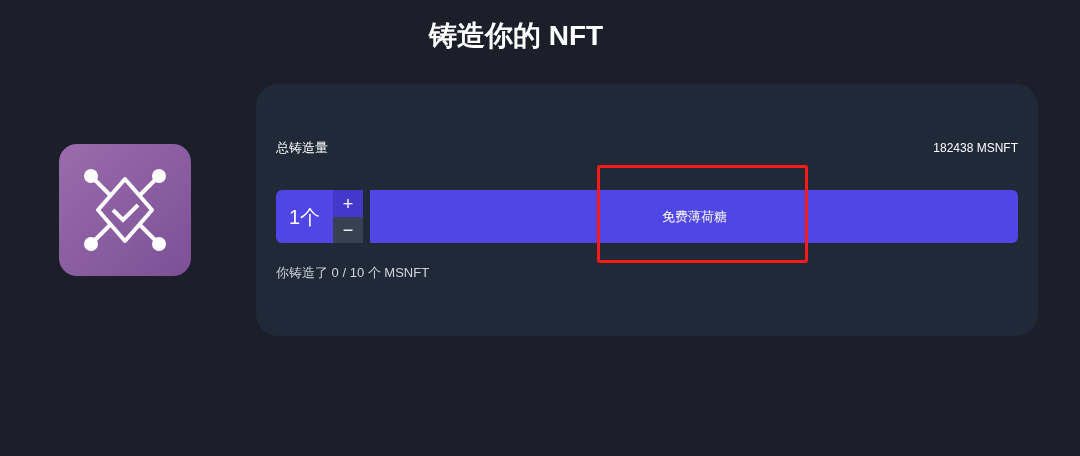 The height and width of the screenshot is (456, 1080). Describe the element at coordinates (348, 203) in the screenshot. I see `increment-button: +` at that location.